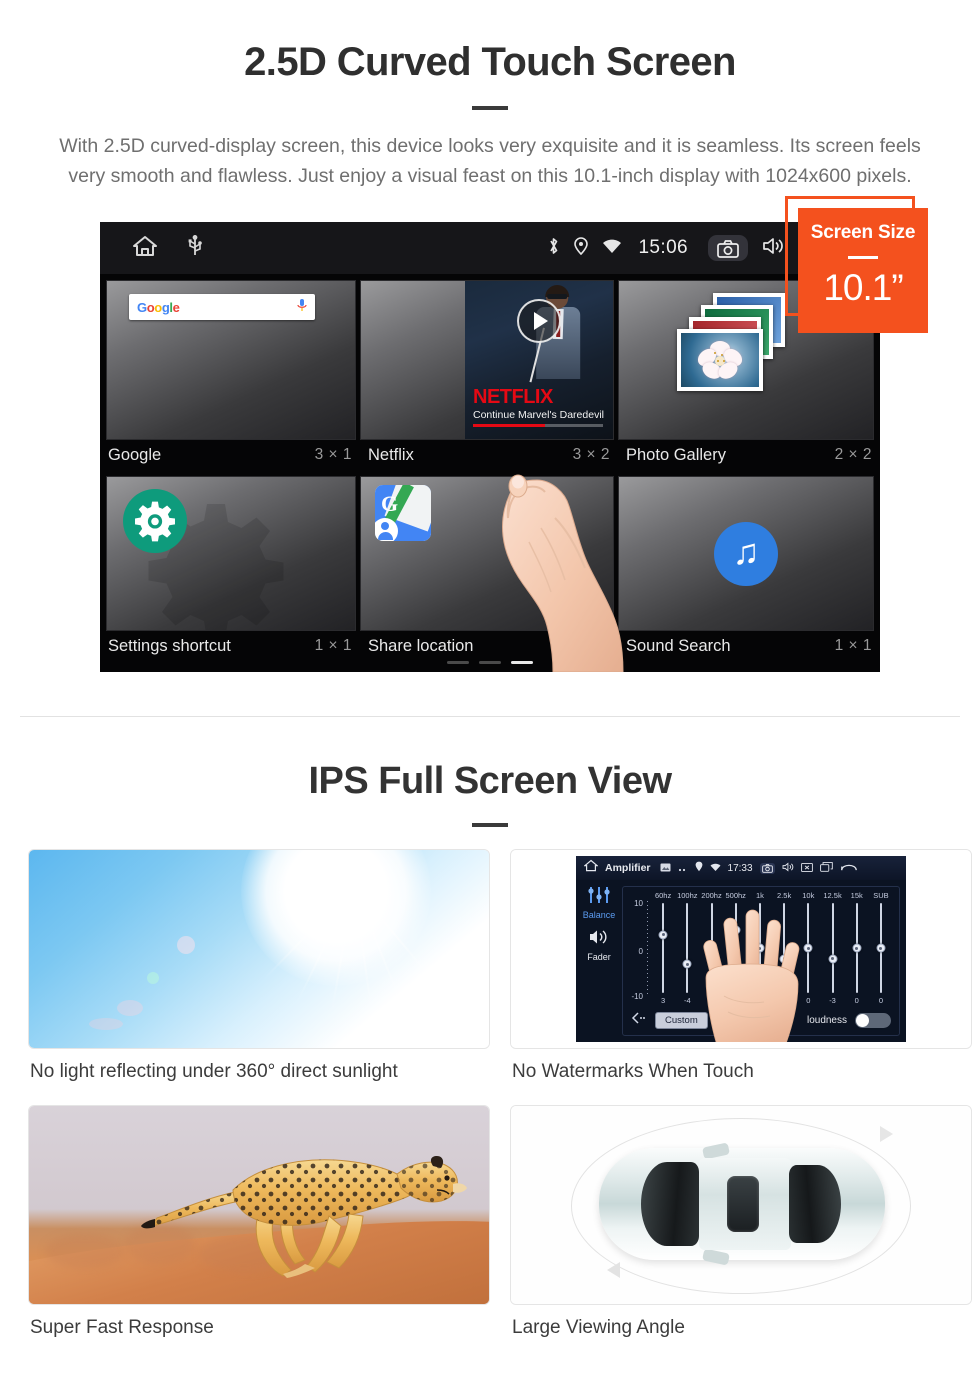 Image resolution: width=980 pixels, height=1394 pixels. Describe the element at coordinates (302, 307) in the screenshot. I see `mic-icon` at that location.